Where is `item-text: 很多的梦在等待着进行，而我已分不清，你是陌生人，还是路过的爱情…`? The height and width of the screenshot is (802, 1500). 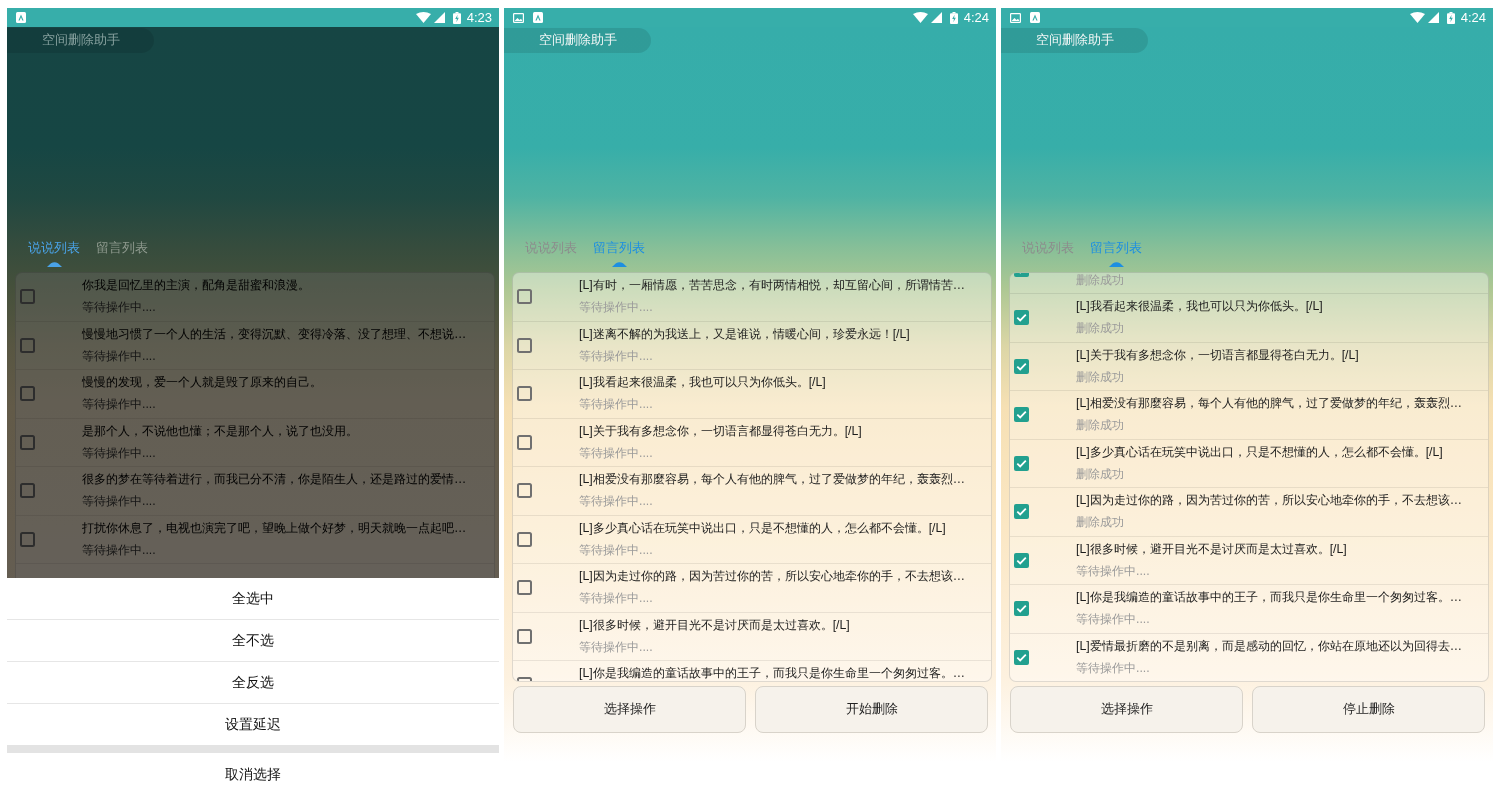 item-text: 很多的梦在等待着进行，而我已分不清，你是陌生人，还是路过的爱情… is located at coordinates (274, 479).